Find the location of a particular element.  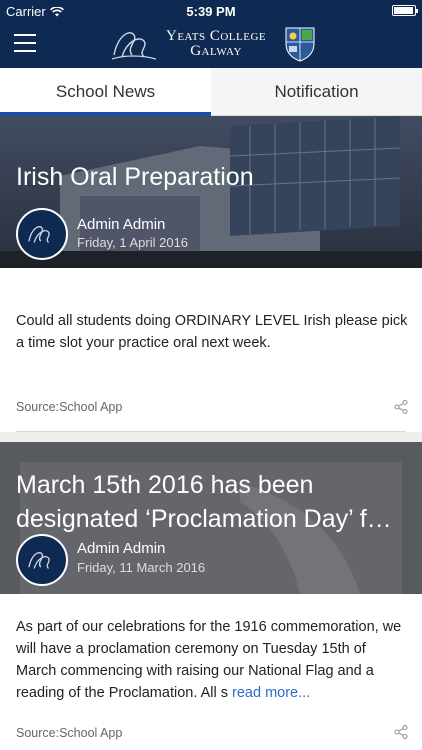

app-header: Carrier 5:39 PM Yeats College Galway is located at coordinates (211, 34).